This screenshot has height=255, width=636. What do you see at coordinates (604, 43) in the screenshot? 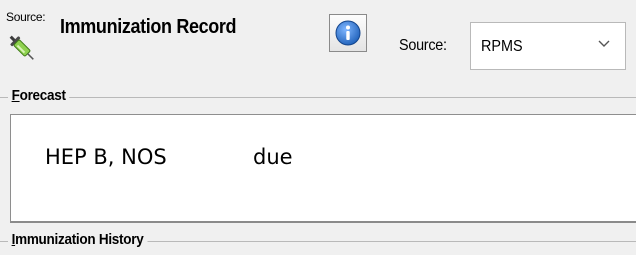
I see `chevron-down-icon` at bounding box center [604, 43].